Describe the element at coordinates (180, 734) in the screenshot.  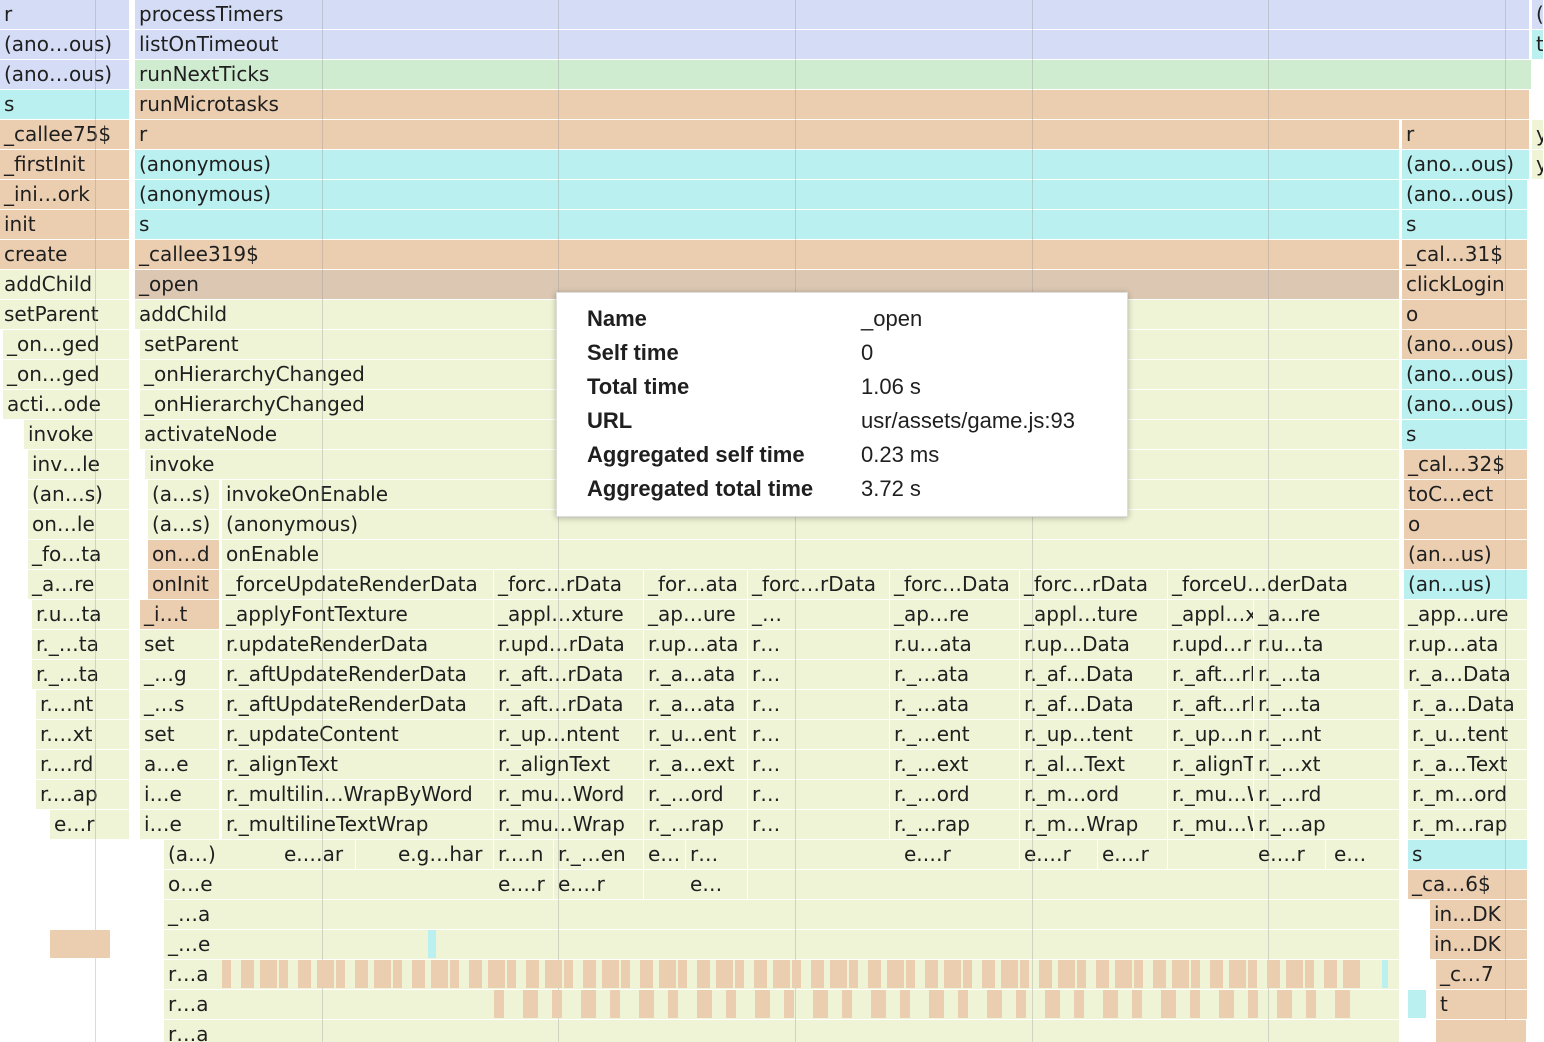
I see `flame-frame: set` at that location.